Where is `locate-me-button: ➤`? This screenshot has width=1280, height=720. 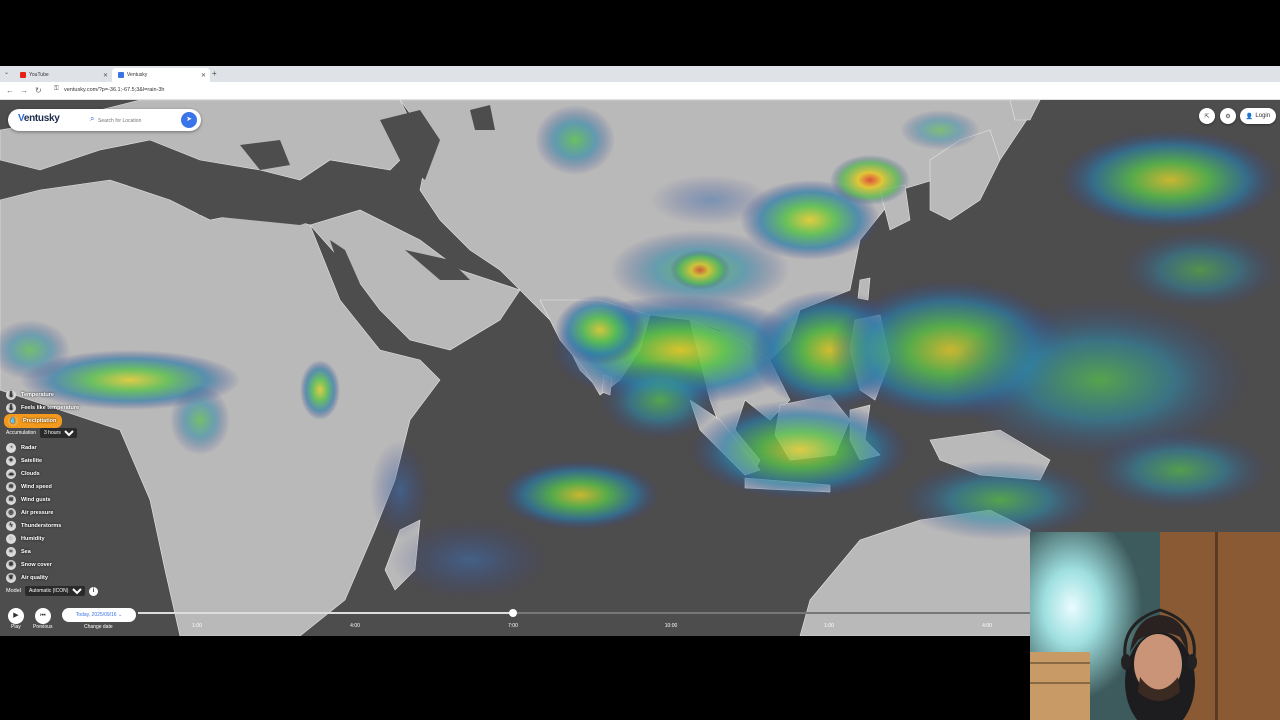
locate-me-button: ➤ is located at coordinates (189, 120).